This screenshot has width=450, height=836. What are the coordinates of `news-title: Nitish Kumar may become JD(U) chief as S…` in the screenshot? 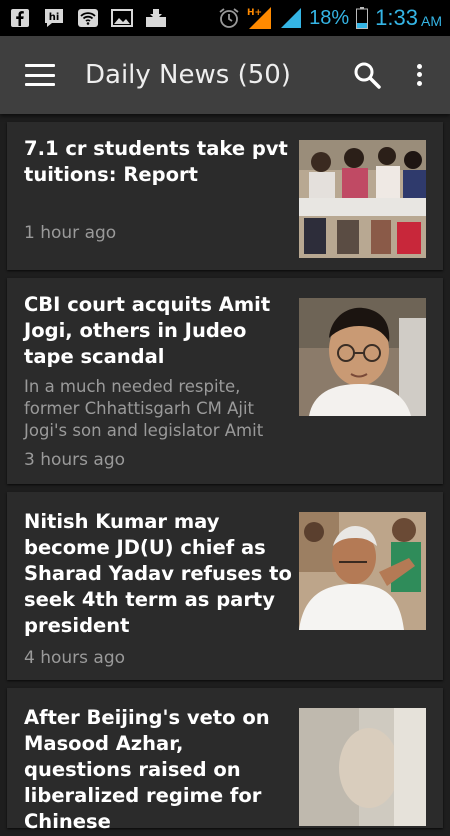 It's located at (158, 573).